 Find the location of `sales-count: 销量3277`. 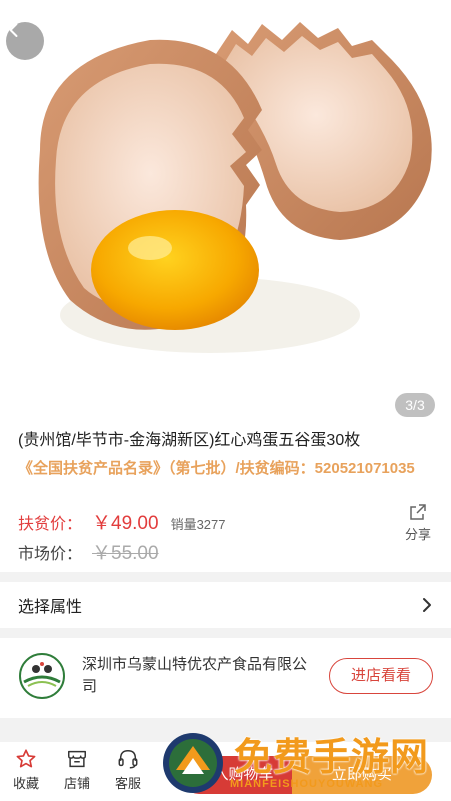

sales-count: 销量3277 is located at coordinates (198, 524).